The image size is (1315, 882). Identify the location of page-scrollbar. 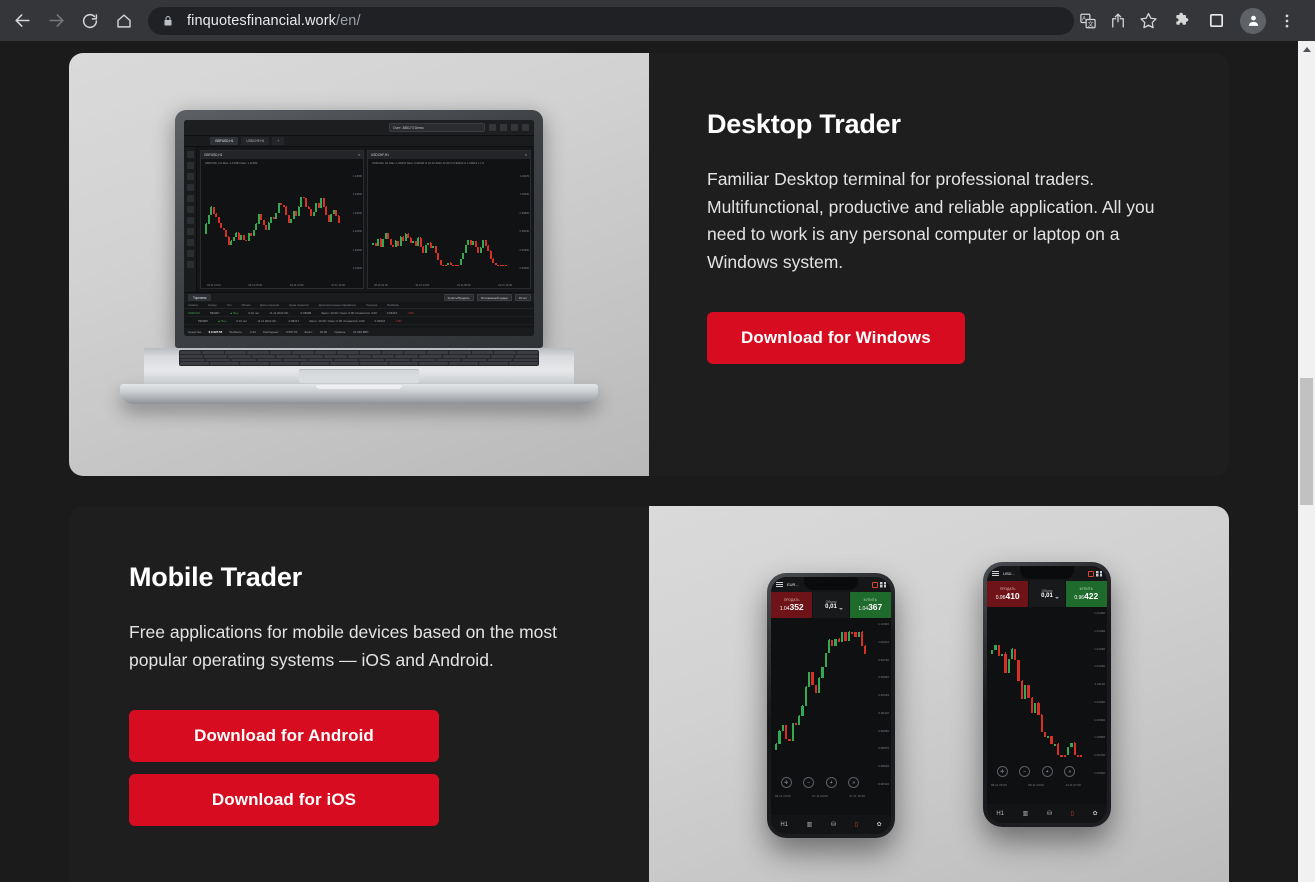
(1306, 461).